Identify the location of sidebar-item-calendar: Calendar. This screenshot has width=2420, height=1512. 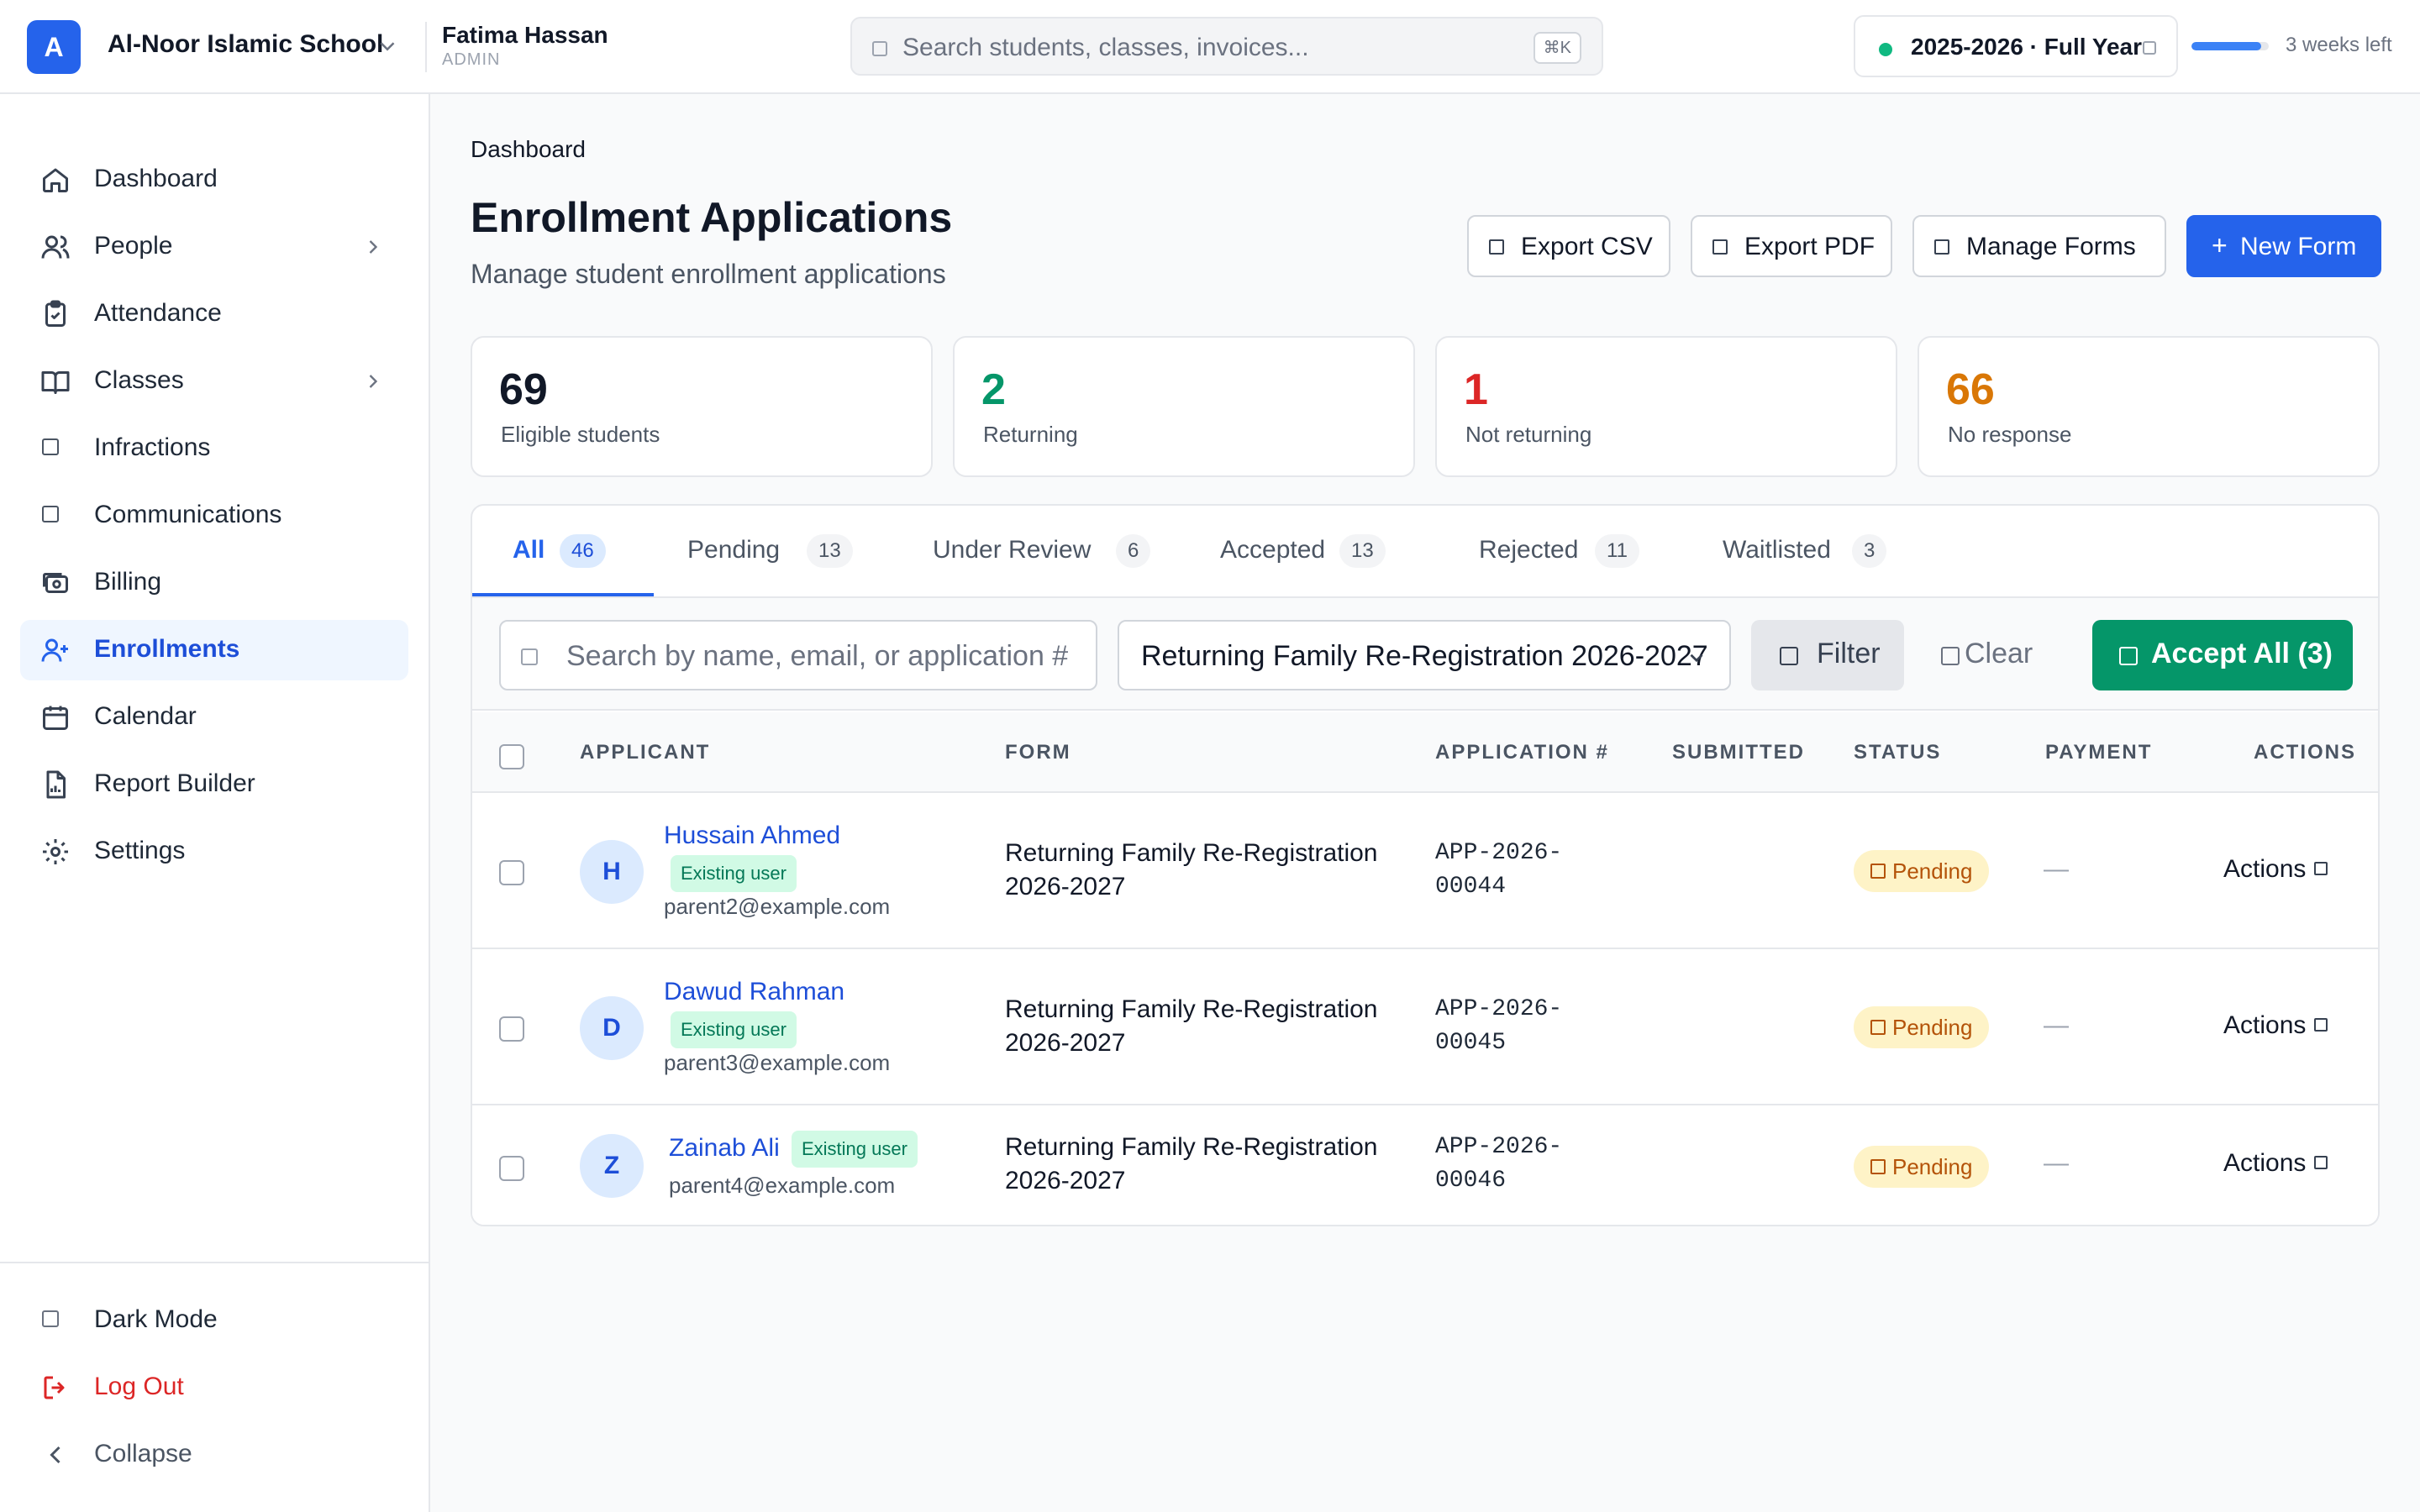
(214, 717).